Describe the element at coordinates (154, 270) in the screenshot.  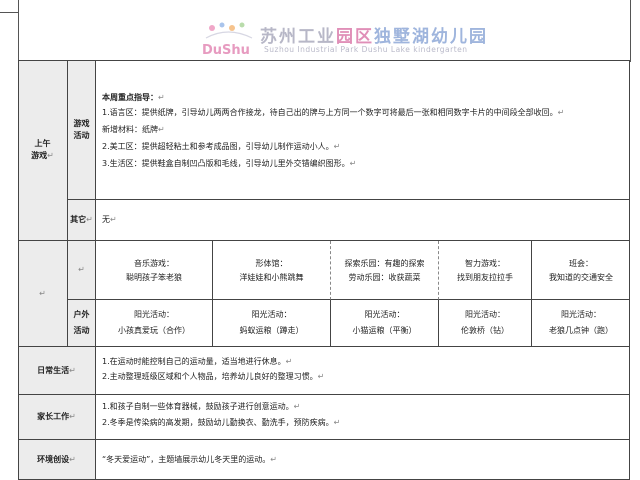
I see `group-game-cell: 音乐游戏： 聪明孩子笨老狼` at that location.